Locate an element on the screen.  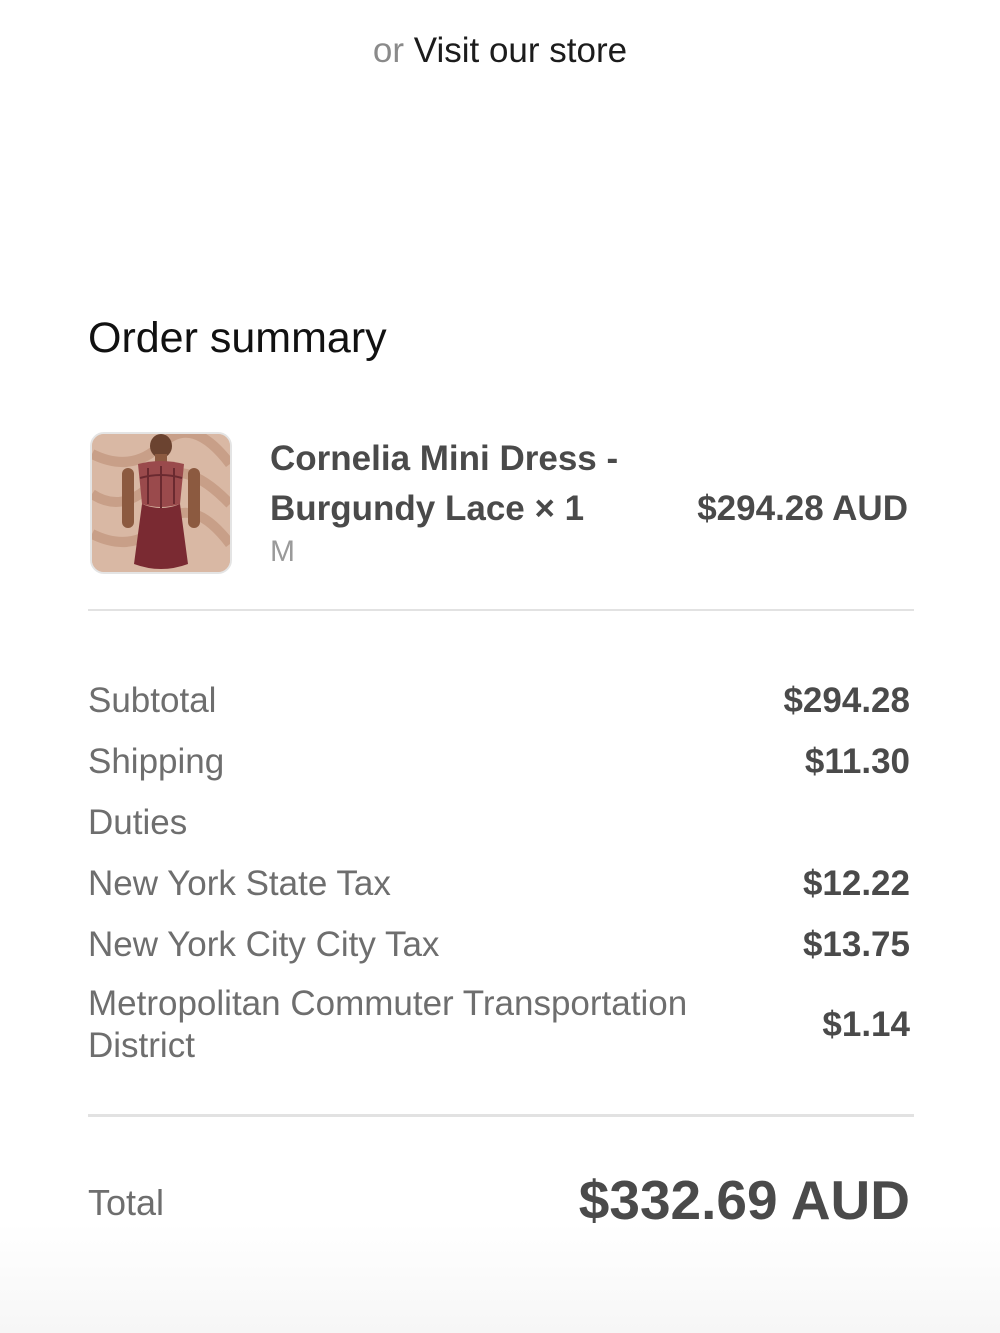
total-value: $332.69 AUD is located at coordinates (744, 1200).